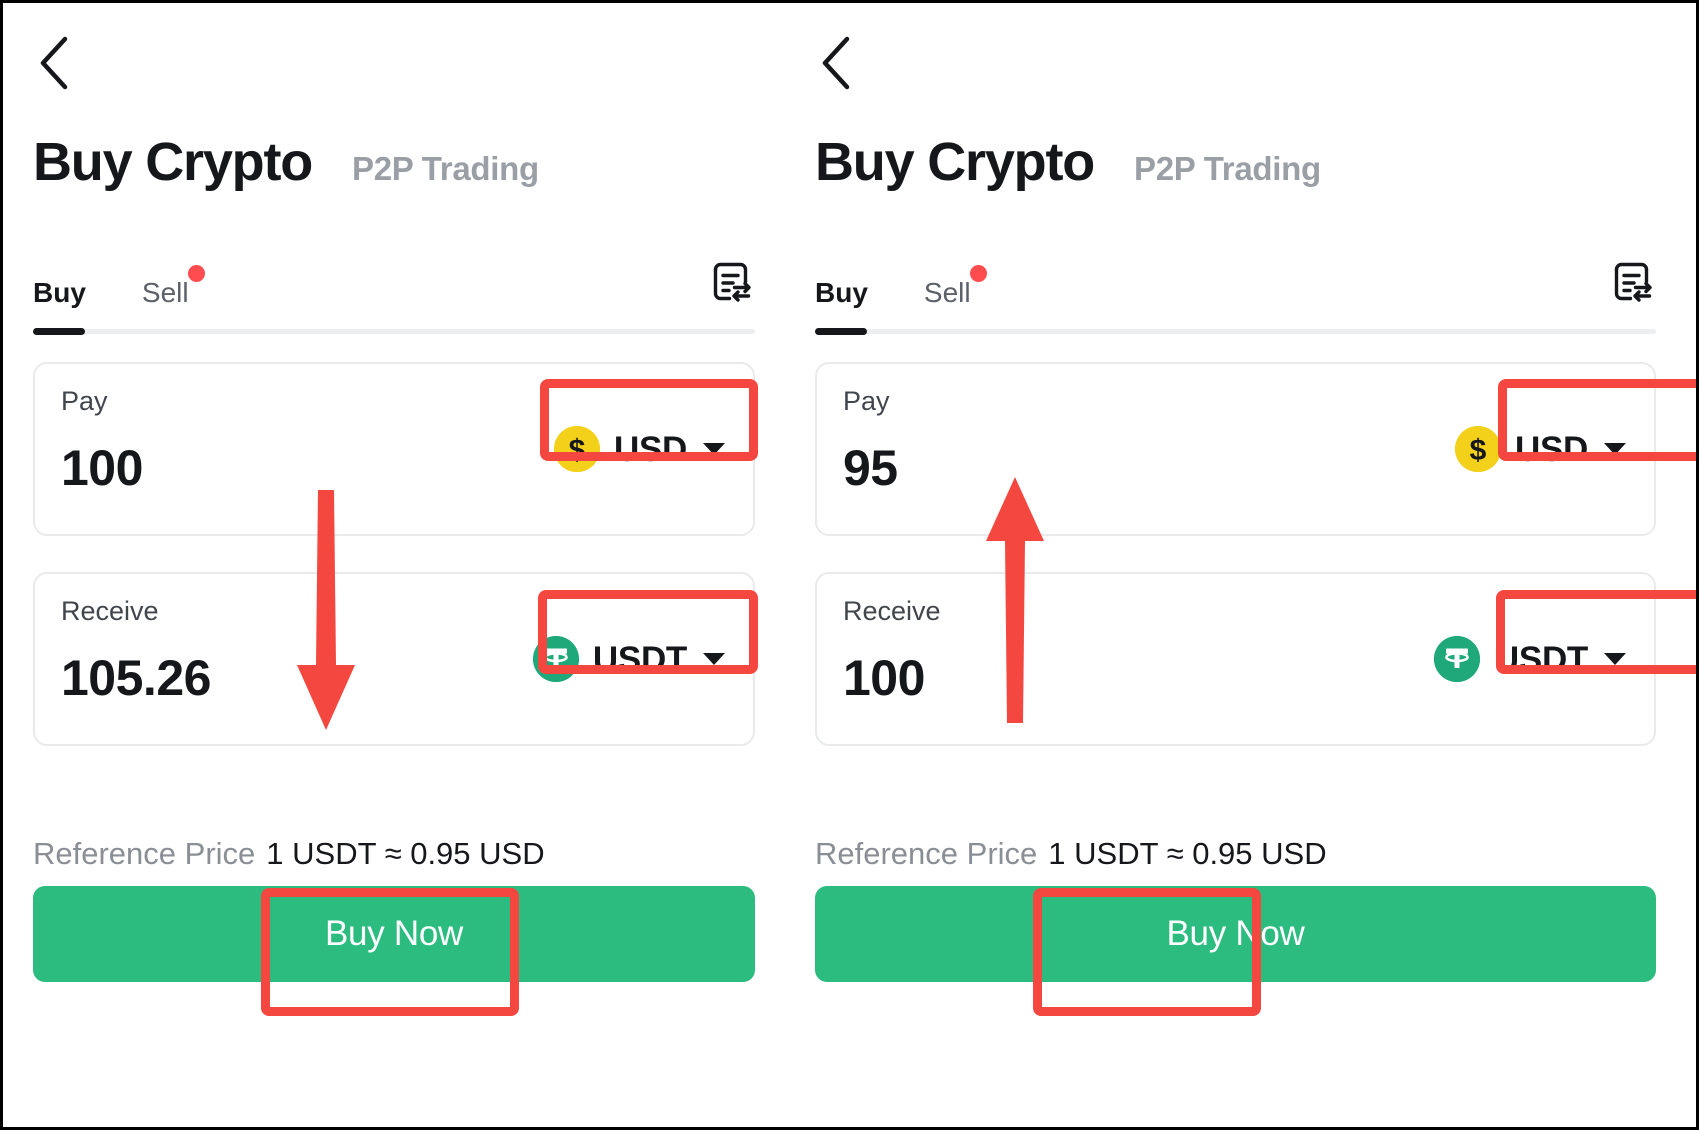 Image resolution: width=1699 pixels, height=1130 pixels. I want to click on amount-cards: Pay 100 $ USD Receive 105.26 USDT, so click(395, 554).